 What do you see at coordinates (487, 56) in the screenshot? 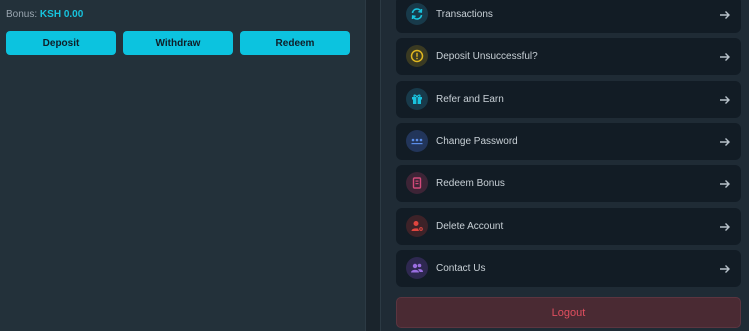
I see `menu-item-label: Deposit Unsuccessful?` at bounding box center [487, 56].